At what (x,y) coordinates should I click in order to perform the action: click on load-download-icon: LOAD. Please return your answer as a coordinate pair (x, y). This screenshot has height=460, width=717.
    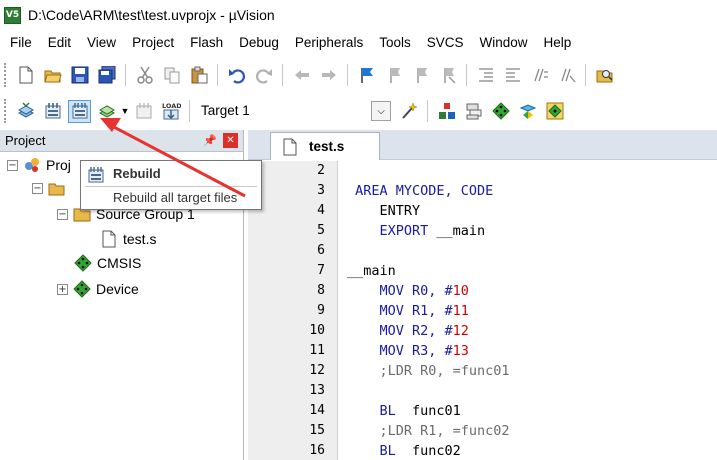
    Looking at the image, I should click on (171, 111).